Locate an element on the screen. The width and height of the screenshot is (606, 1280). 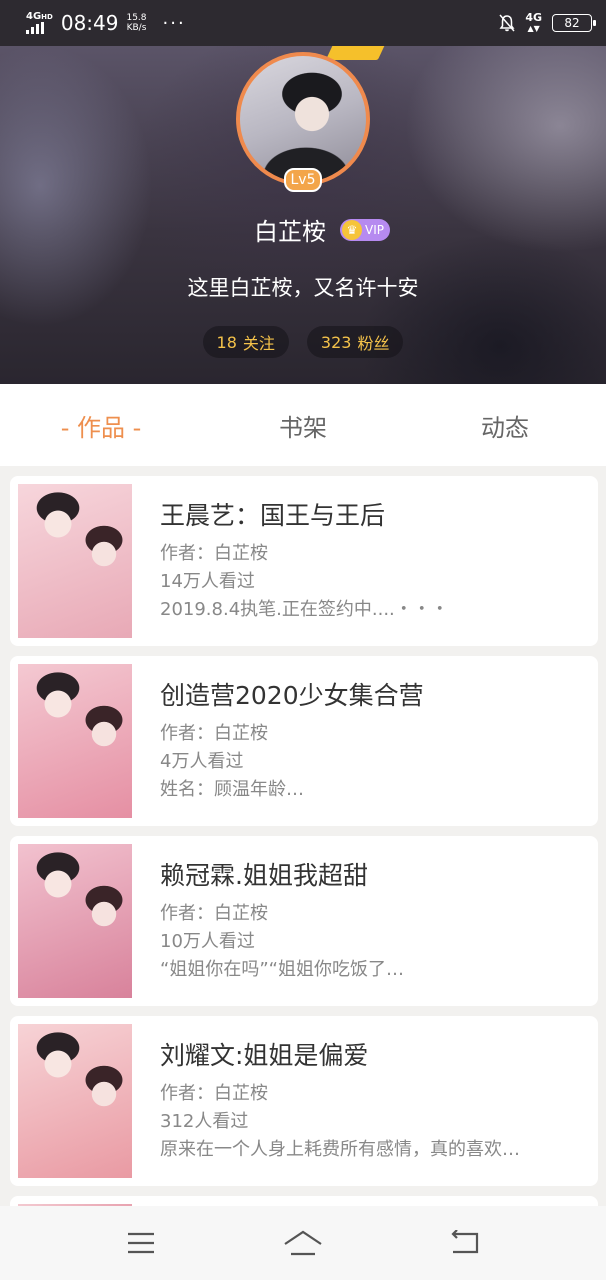
book-title: 王晨艺：国王与王后 is located at coordinates (273, 515).